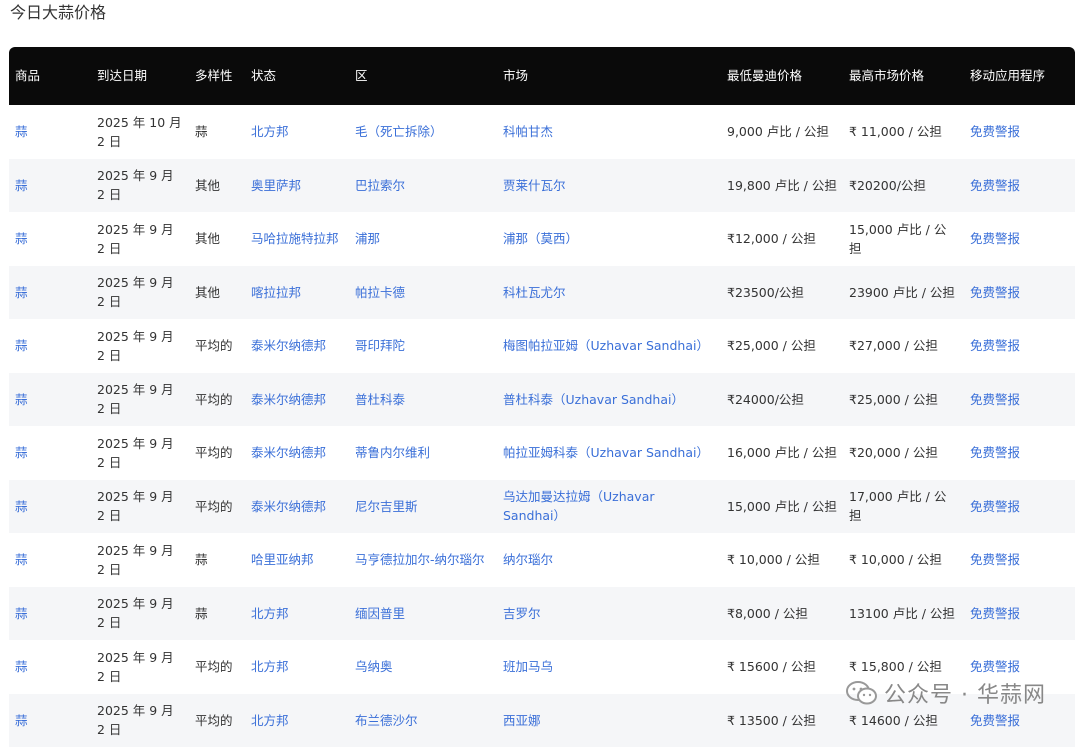 The width and height of the screenshot is (1080, 747). Describe the element at coordinates (579, 506) in the screenshot. I see `market-link: 乌达加曼达拉姆（Uzhavar Sandhai）` at that location.